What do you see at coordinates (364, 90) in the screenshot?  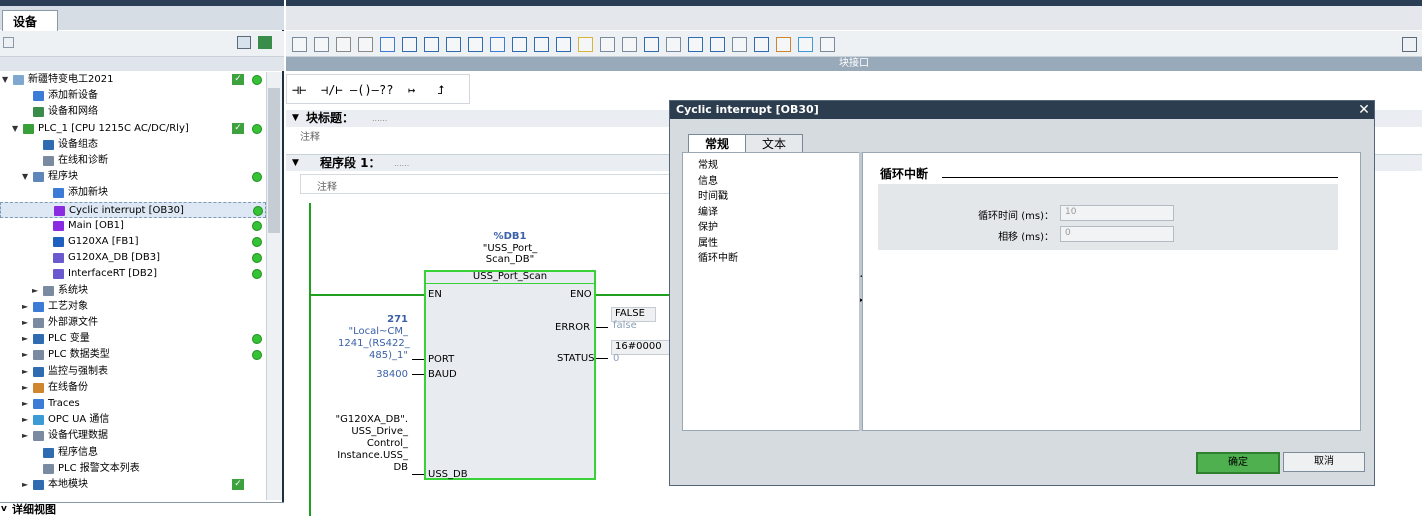 I see `coil-icon: –()–` at bounding box center [364, 90].